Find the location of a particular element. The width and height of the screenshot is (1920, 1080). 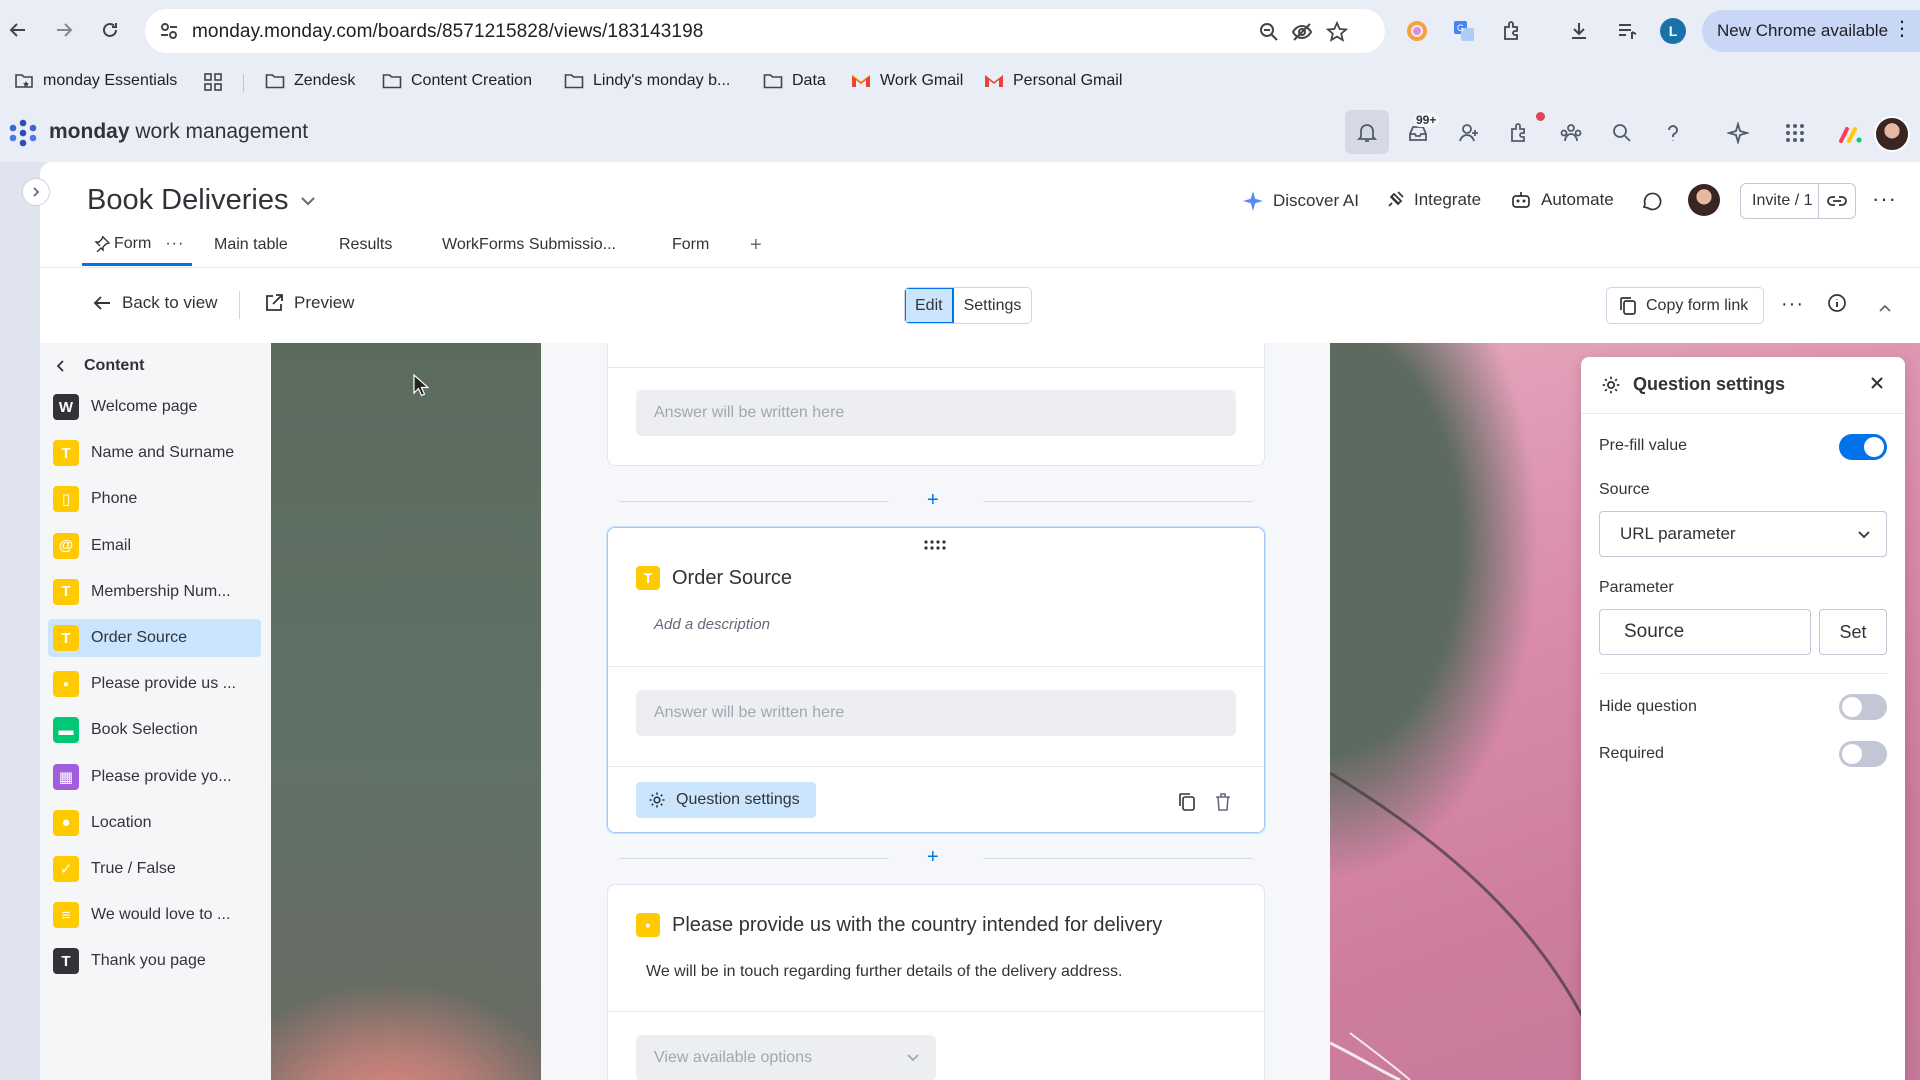

notifications-bell-icon is located at coordinates (1367, 132).